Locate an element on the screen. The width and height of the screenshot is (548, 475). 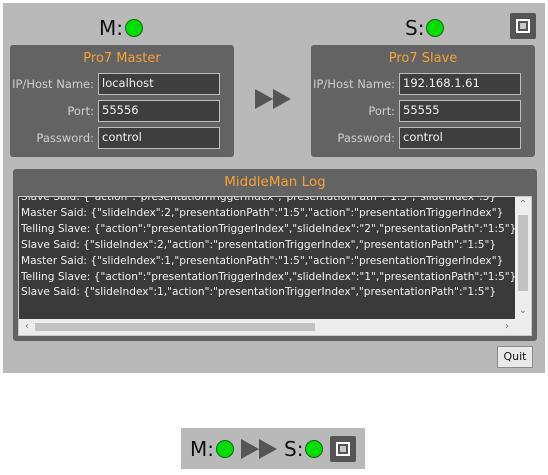
slave-status: S: is located at coordinates (425, 28).